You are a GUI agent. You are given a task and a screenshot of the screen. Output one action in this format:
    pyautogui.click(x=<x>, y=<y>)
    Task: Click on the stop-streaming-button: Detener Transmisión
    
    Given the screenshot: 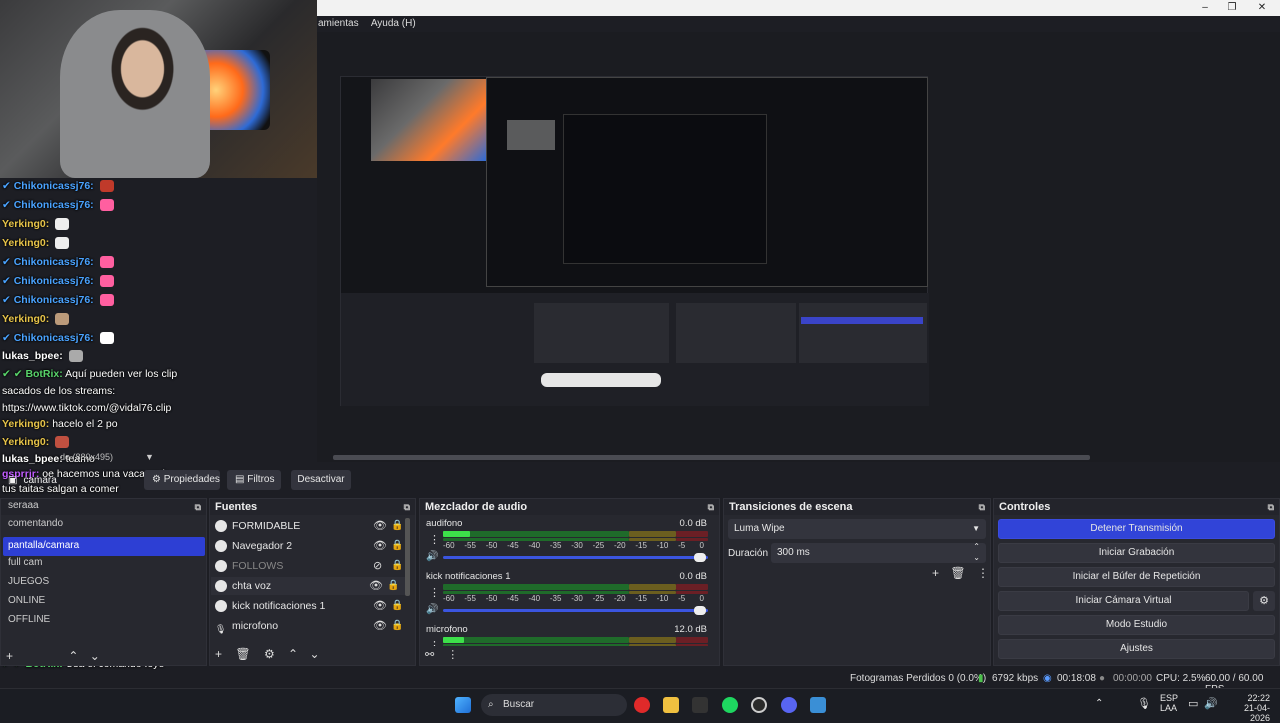 What is the action you would take?
    pyautogui.click(x=1136, y=529)
    